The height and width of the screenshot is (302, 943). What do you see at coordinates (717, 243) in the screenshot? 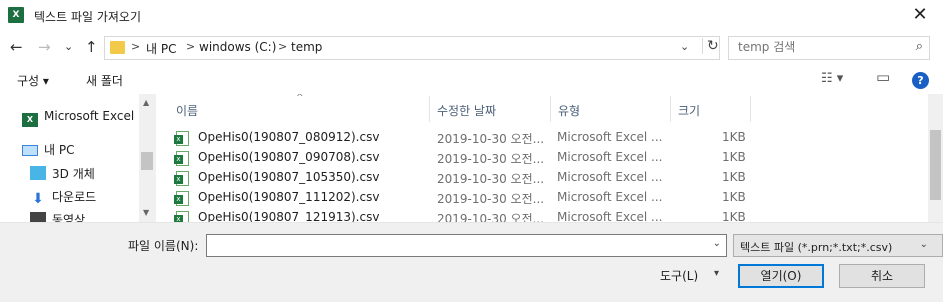
I see `filename-dropdown-icon: ⌄` at bounding box center [717, 243].